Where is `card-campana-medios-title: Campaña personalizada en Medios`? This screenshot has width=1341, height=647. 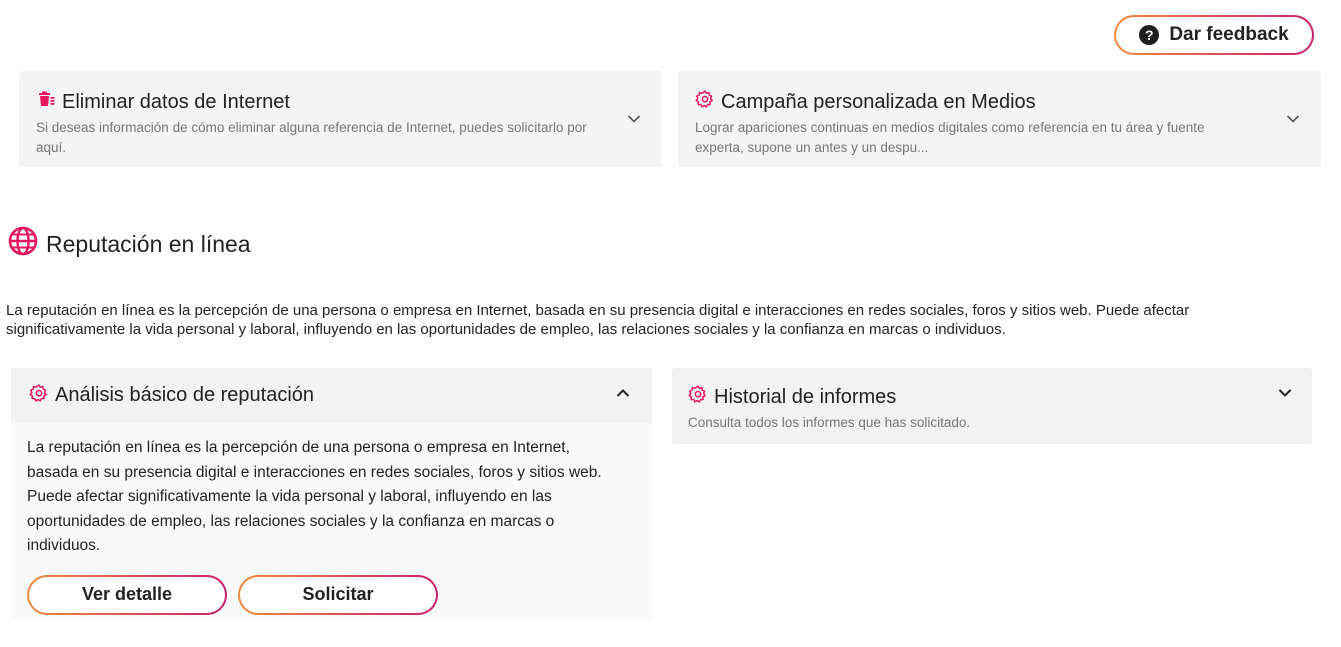
card-campana-medios-title: Campaña personalizada en Medios is located at coordinates (878, 101).